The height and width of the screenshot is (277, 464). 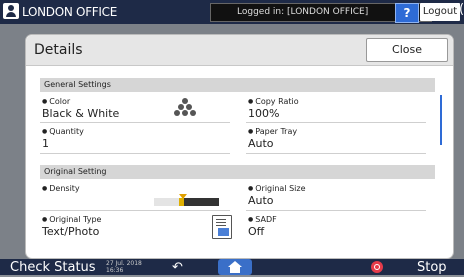 I want to click on text-photo-icon, so click(x=222, y=227).